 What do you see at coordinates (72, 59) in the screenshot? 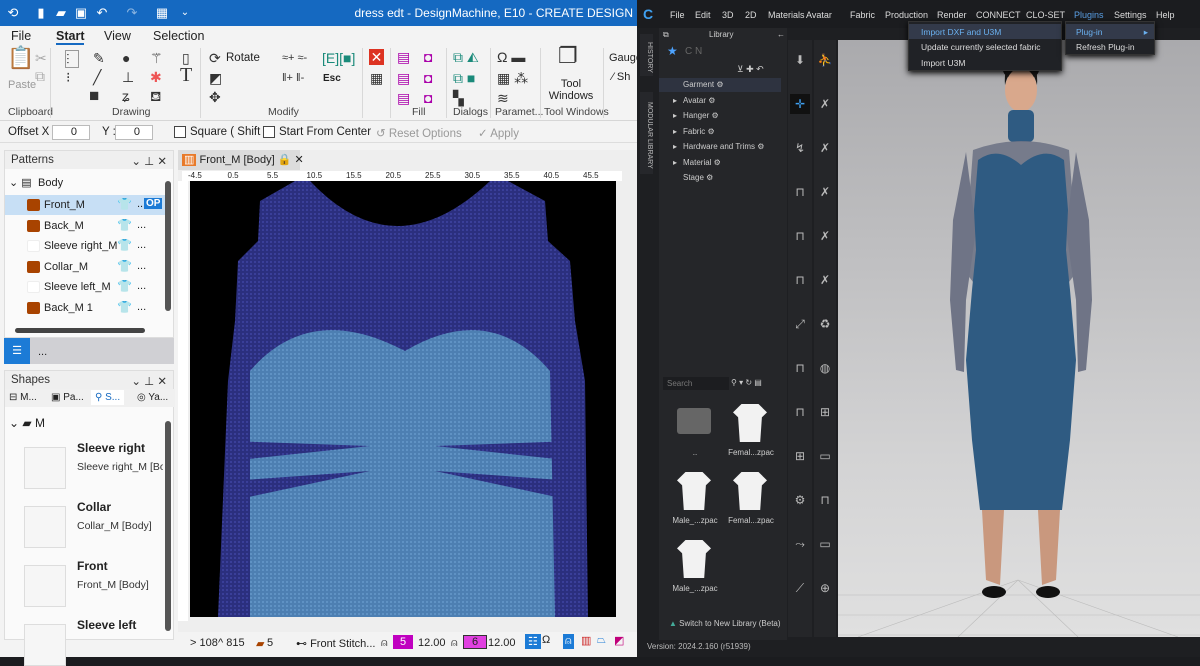
I see `vertical-line-tool-icon: ⫶` at bounding box center [72, 59].